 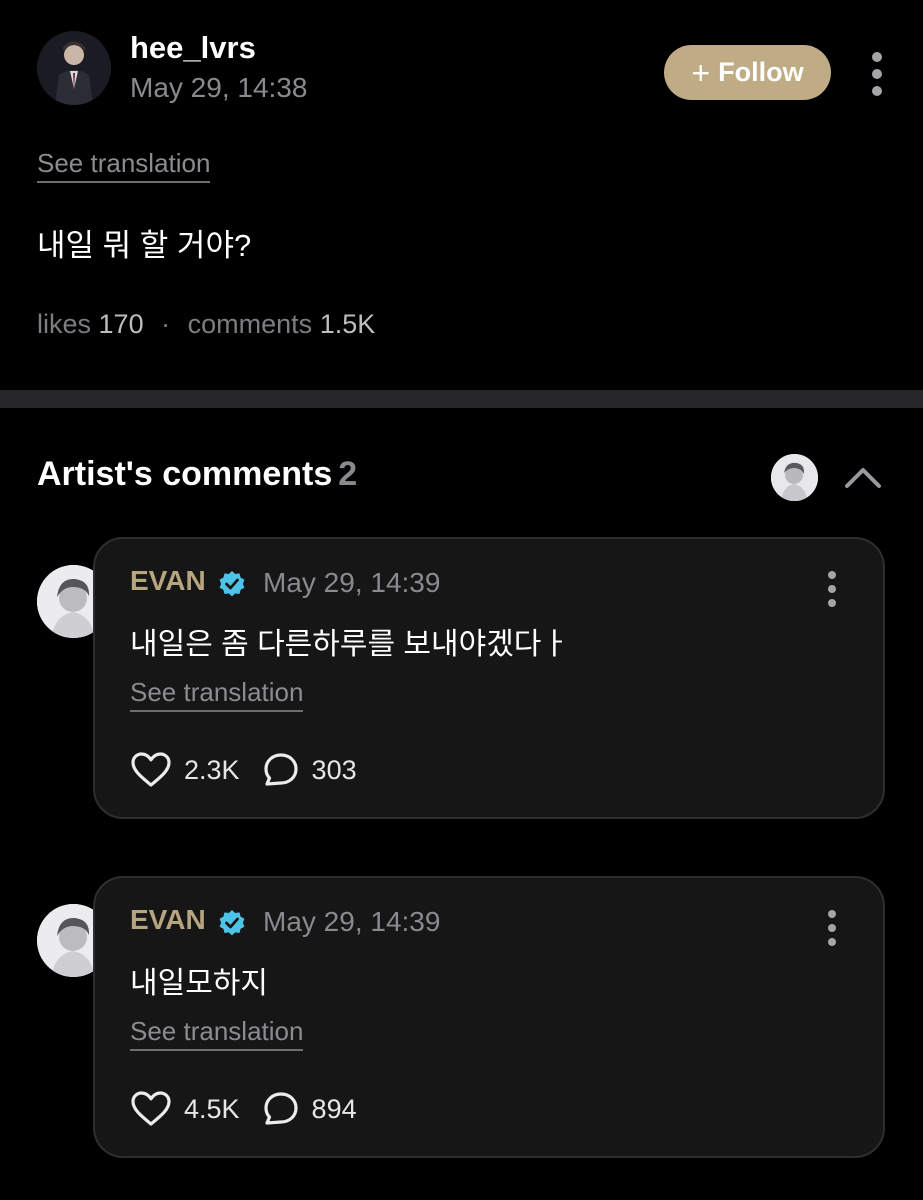 I want to click on comment-text: 내일은 좀 다른하루를 보내야겠다ㅏ, so click(x=350, y=644).